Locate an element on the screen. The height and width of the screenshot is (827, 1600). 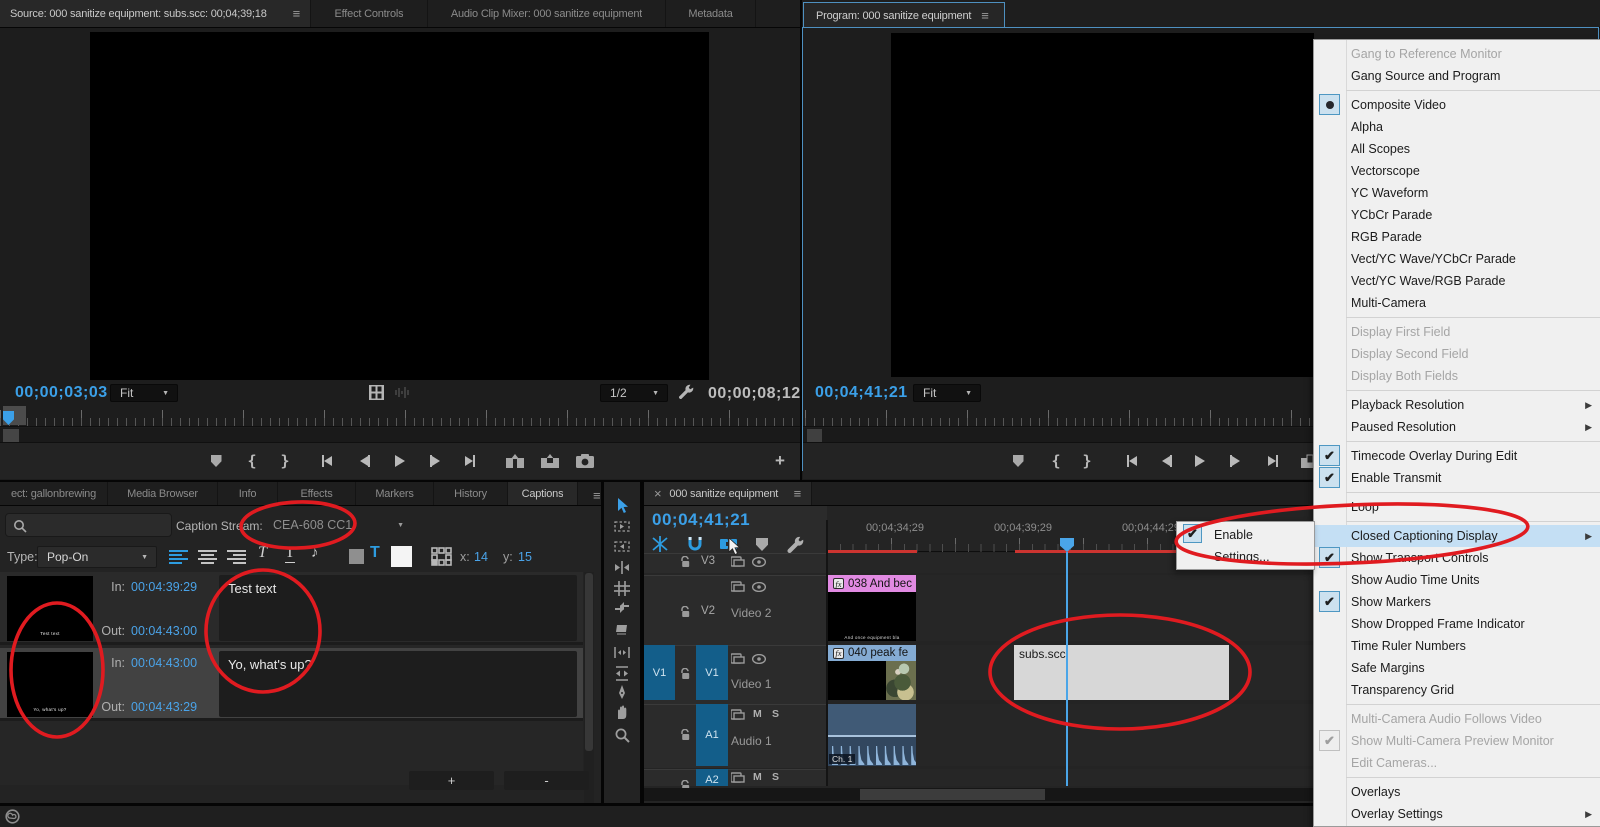
sync-lock-icon-v1 is located at coordinates (738, 659).